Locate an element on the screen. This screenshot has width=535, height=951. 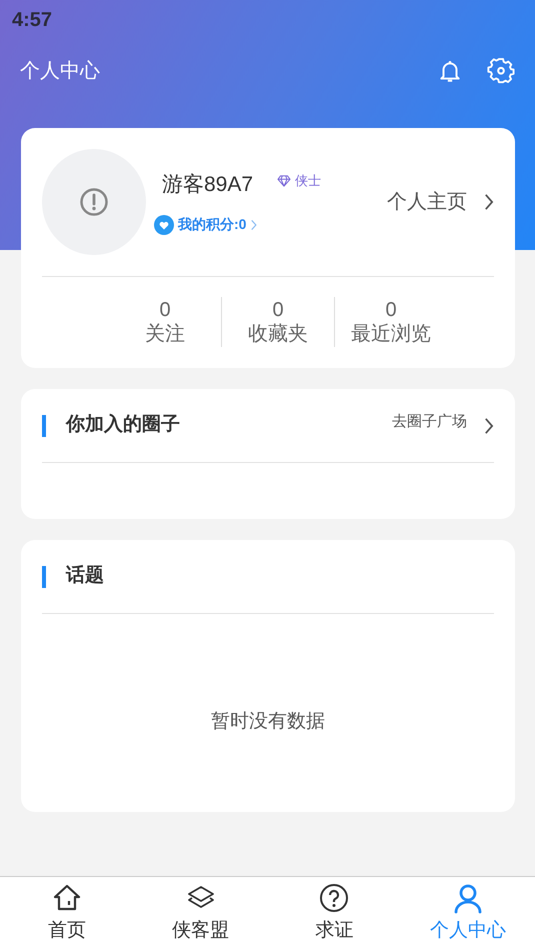
homepage-text: 个人主页 is located at coordinates (427, 202).